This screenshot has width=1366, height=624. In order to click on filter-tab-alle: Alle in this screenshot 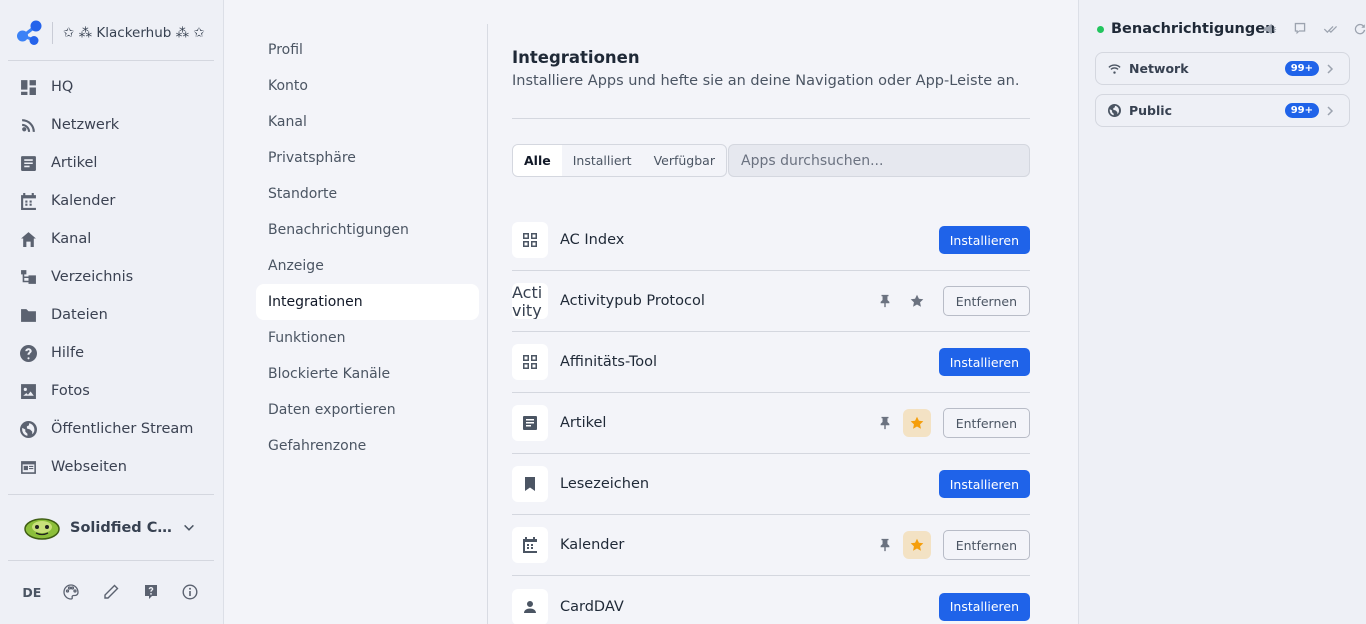, I will do `click(537, 160)`.